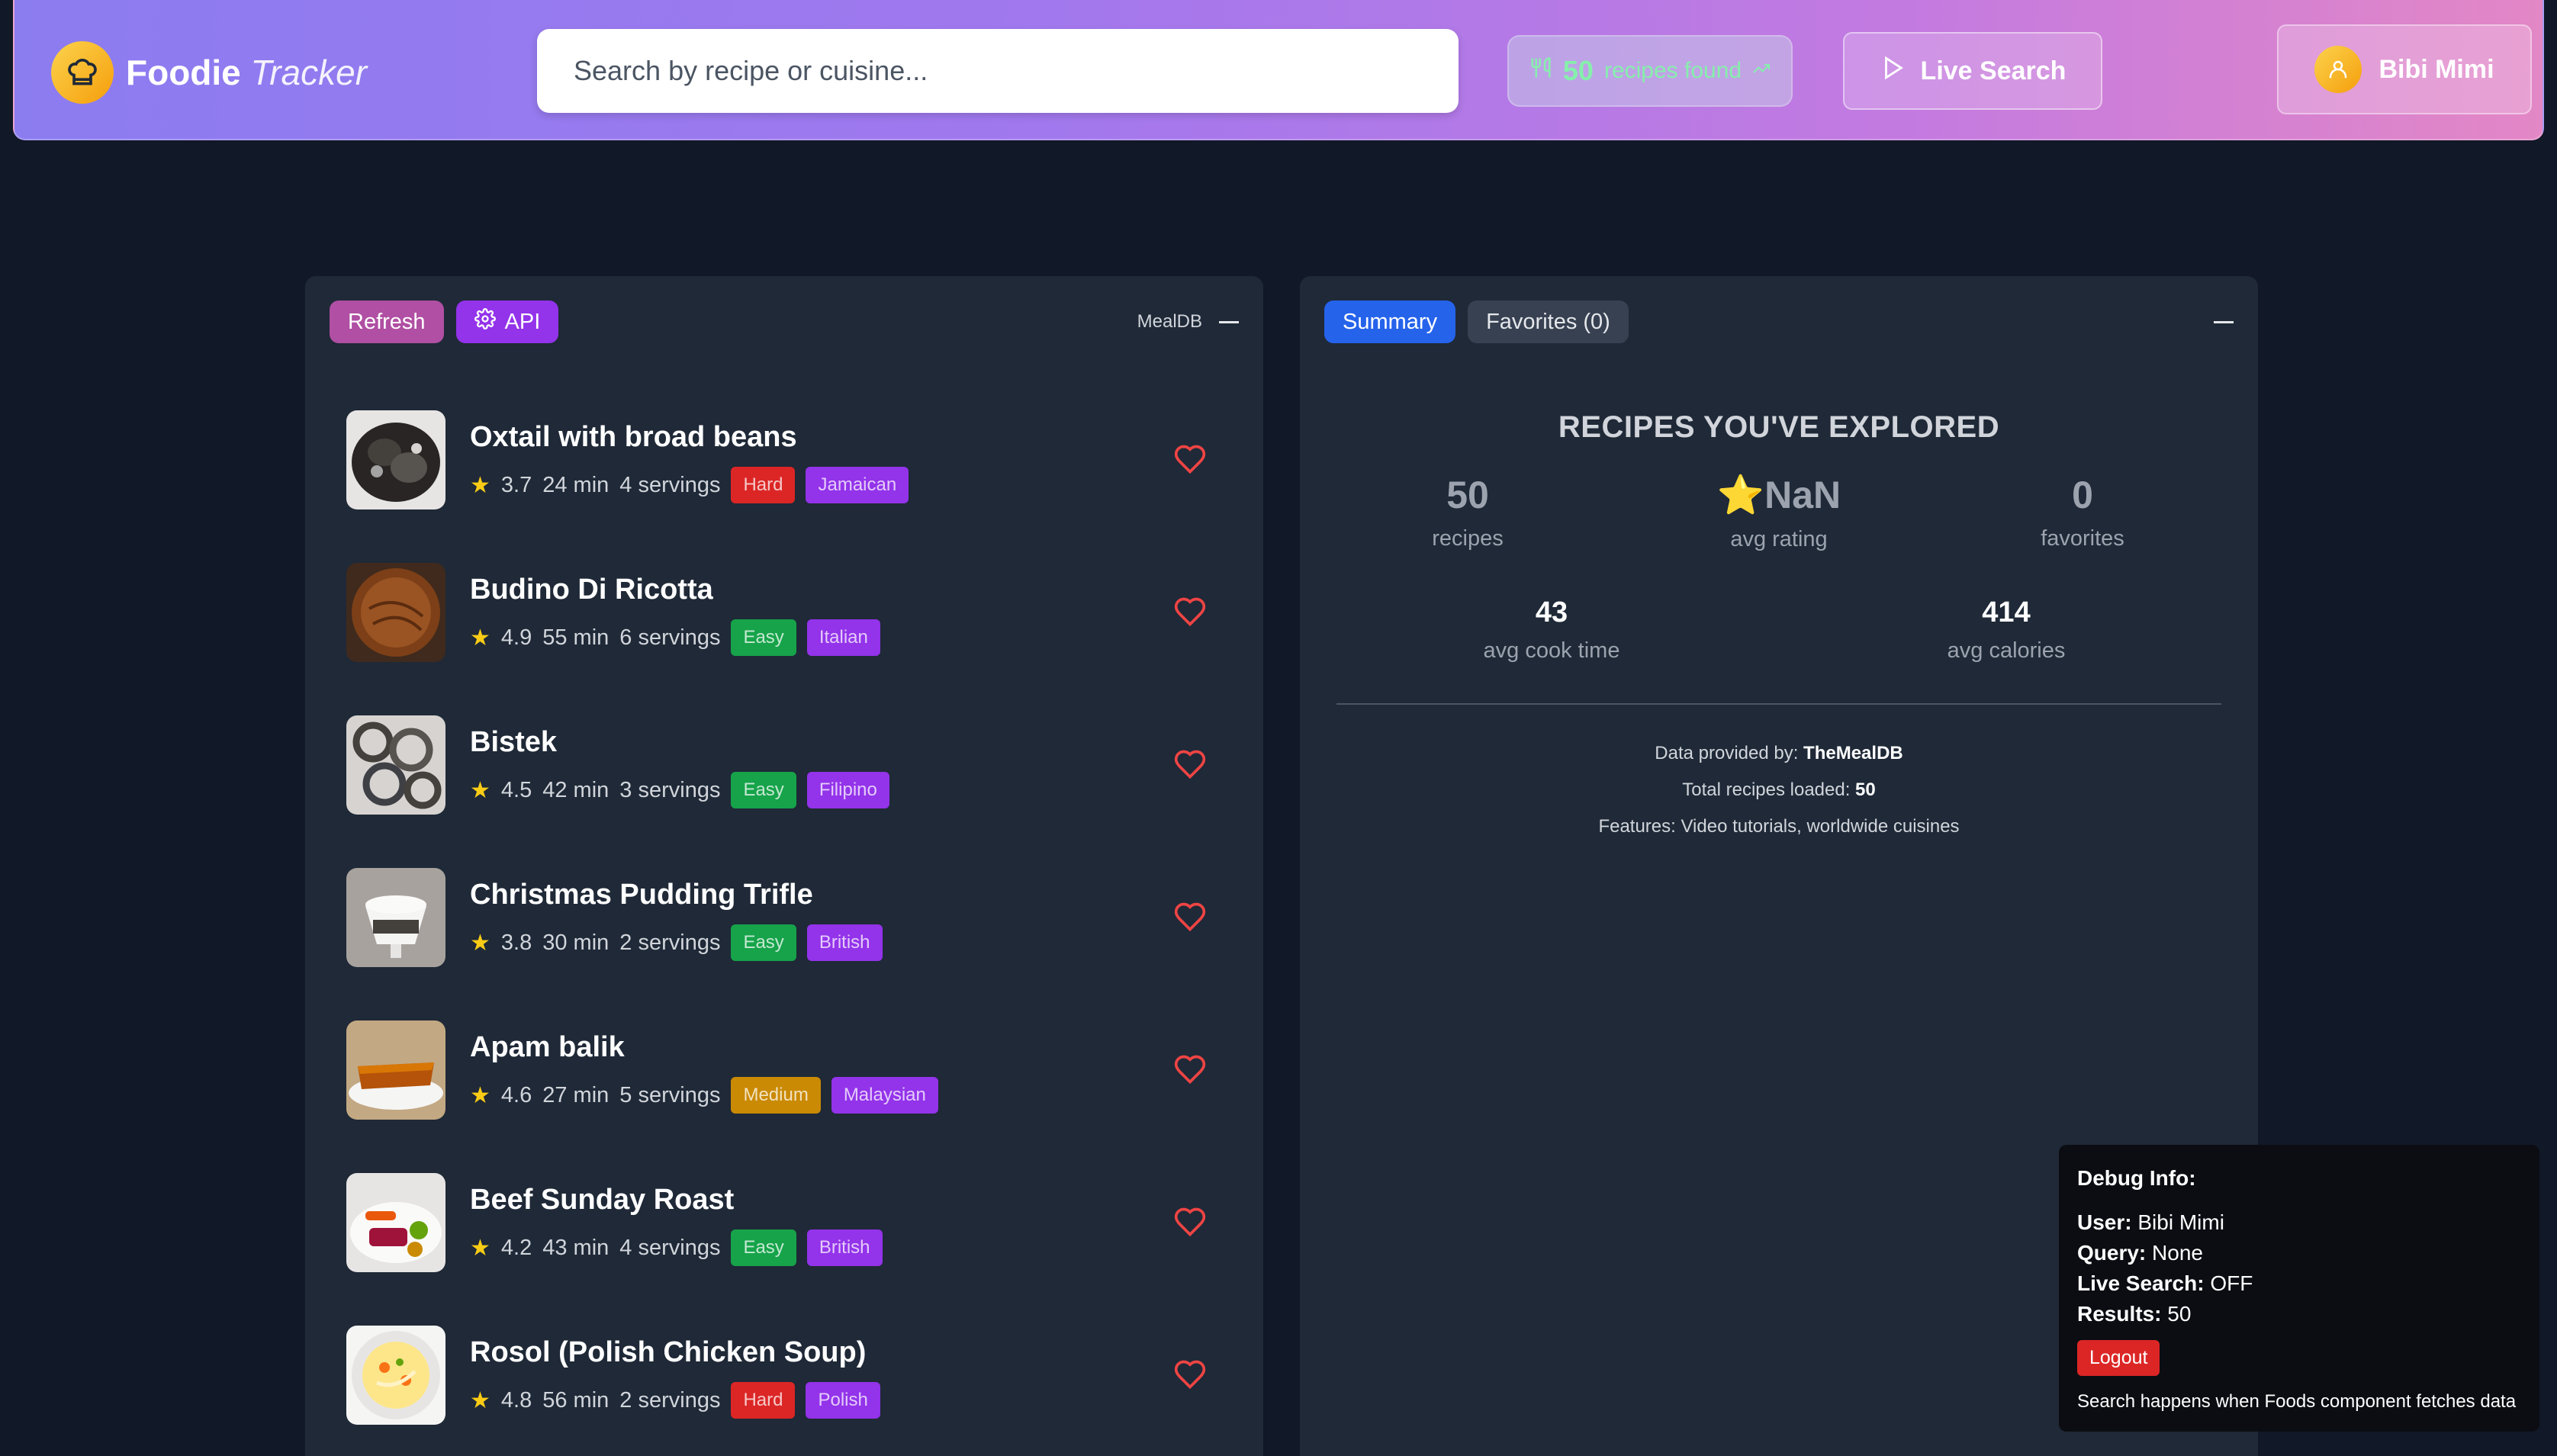  Describe the element at coordinates (1779, 790) in the screenshot. I see `total-loaded: Total recipes loaded: 50` at that location.